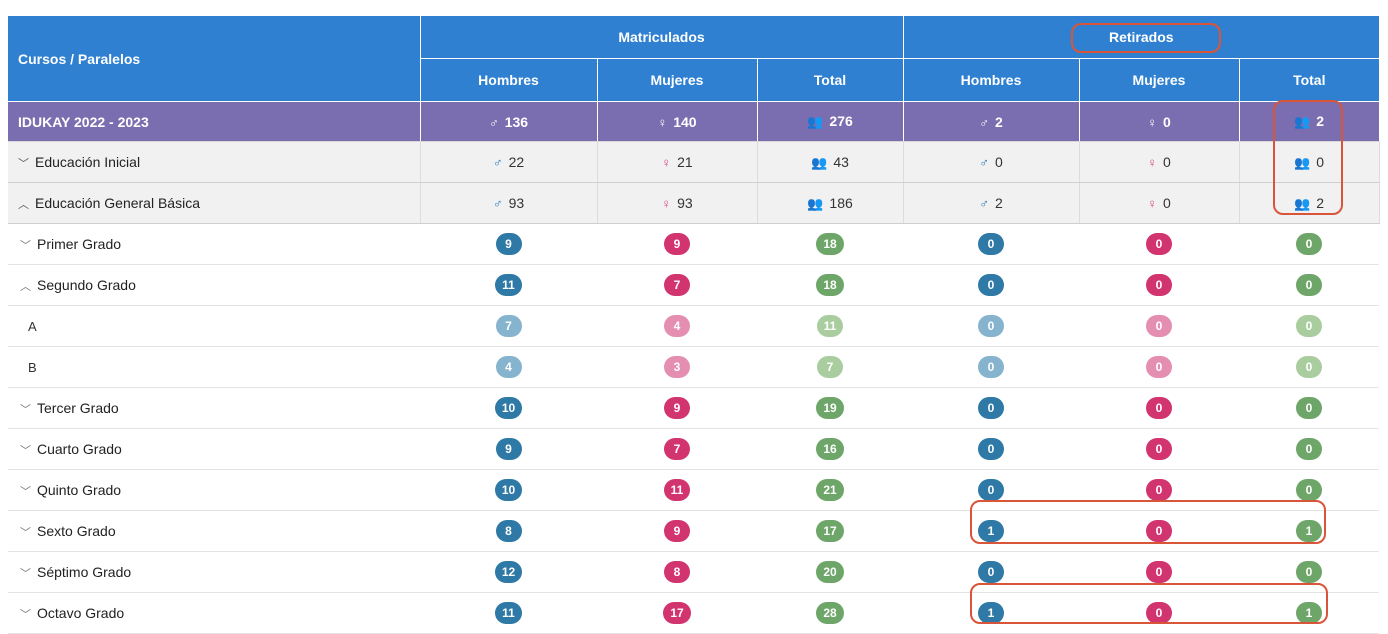  What do you see at coordinates (516, 121) in the screenshot?
I see `year-matriculados-hombres: 136` at bounding box center [516, 121].